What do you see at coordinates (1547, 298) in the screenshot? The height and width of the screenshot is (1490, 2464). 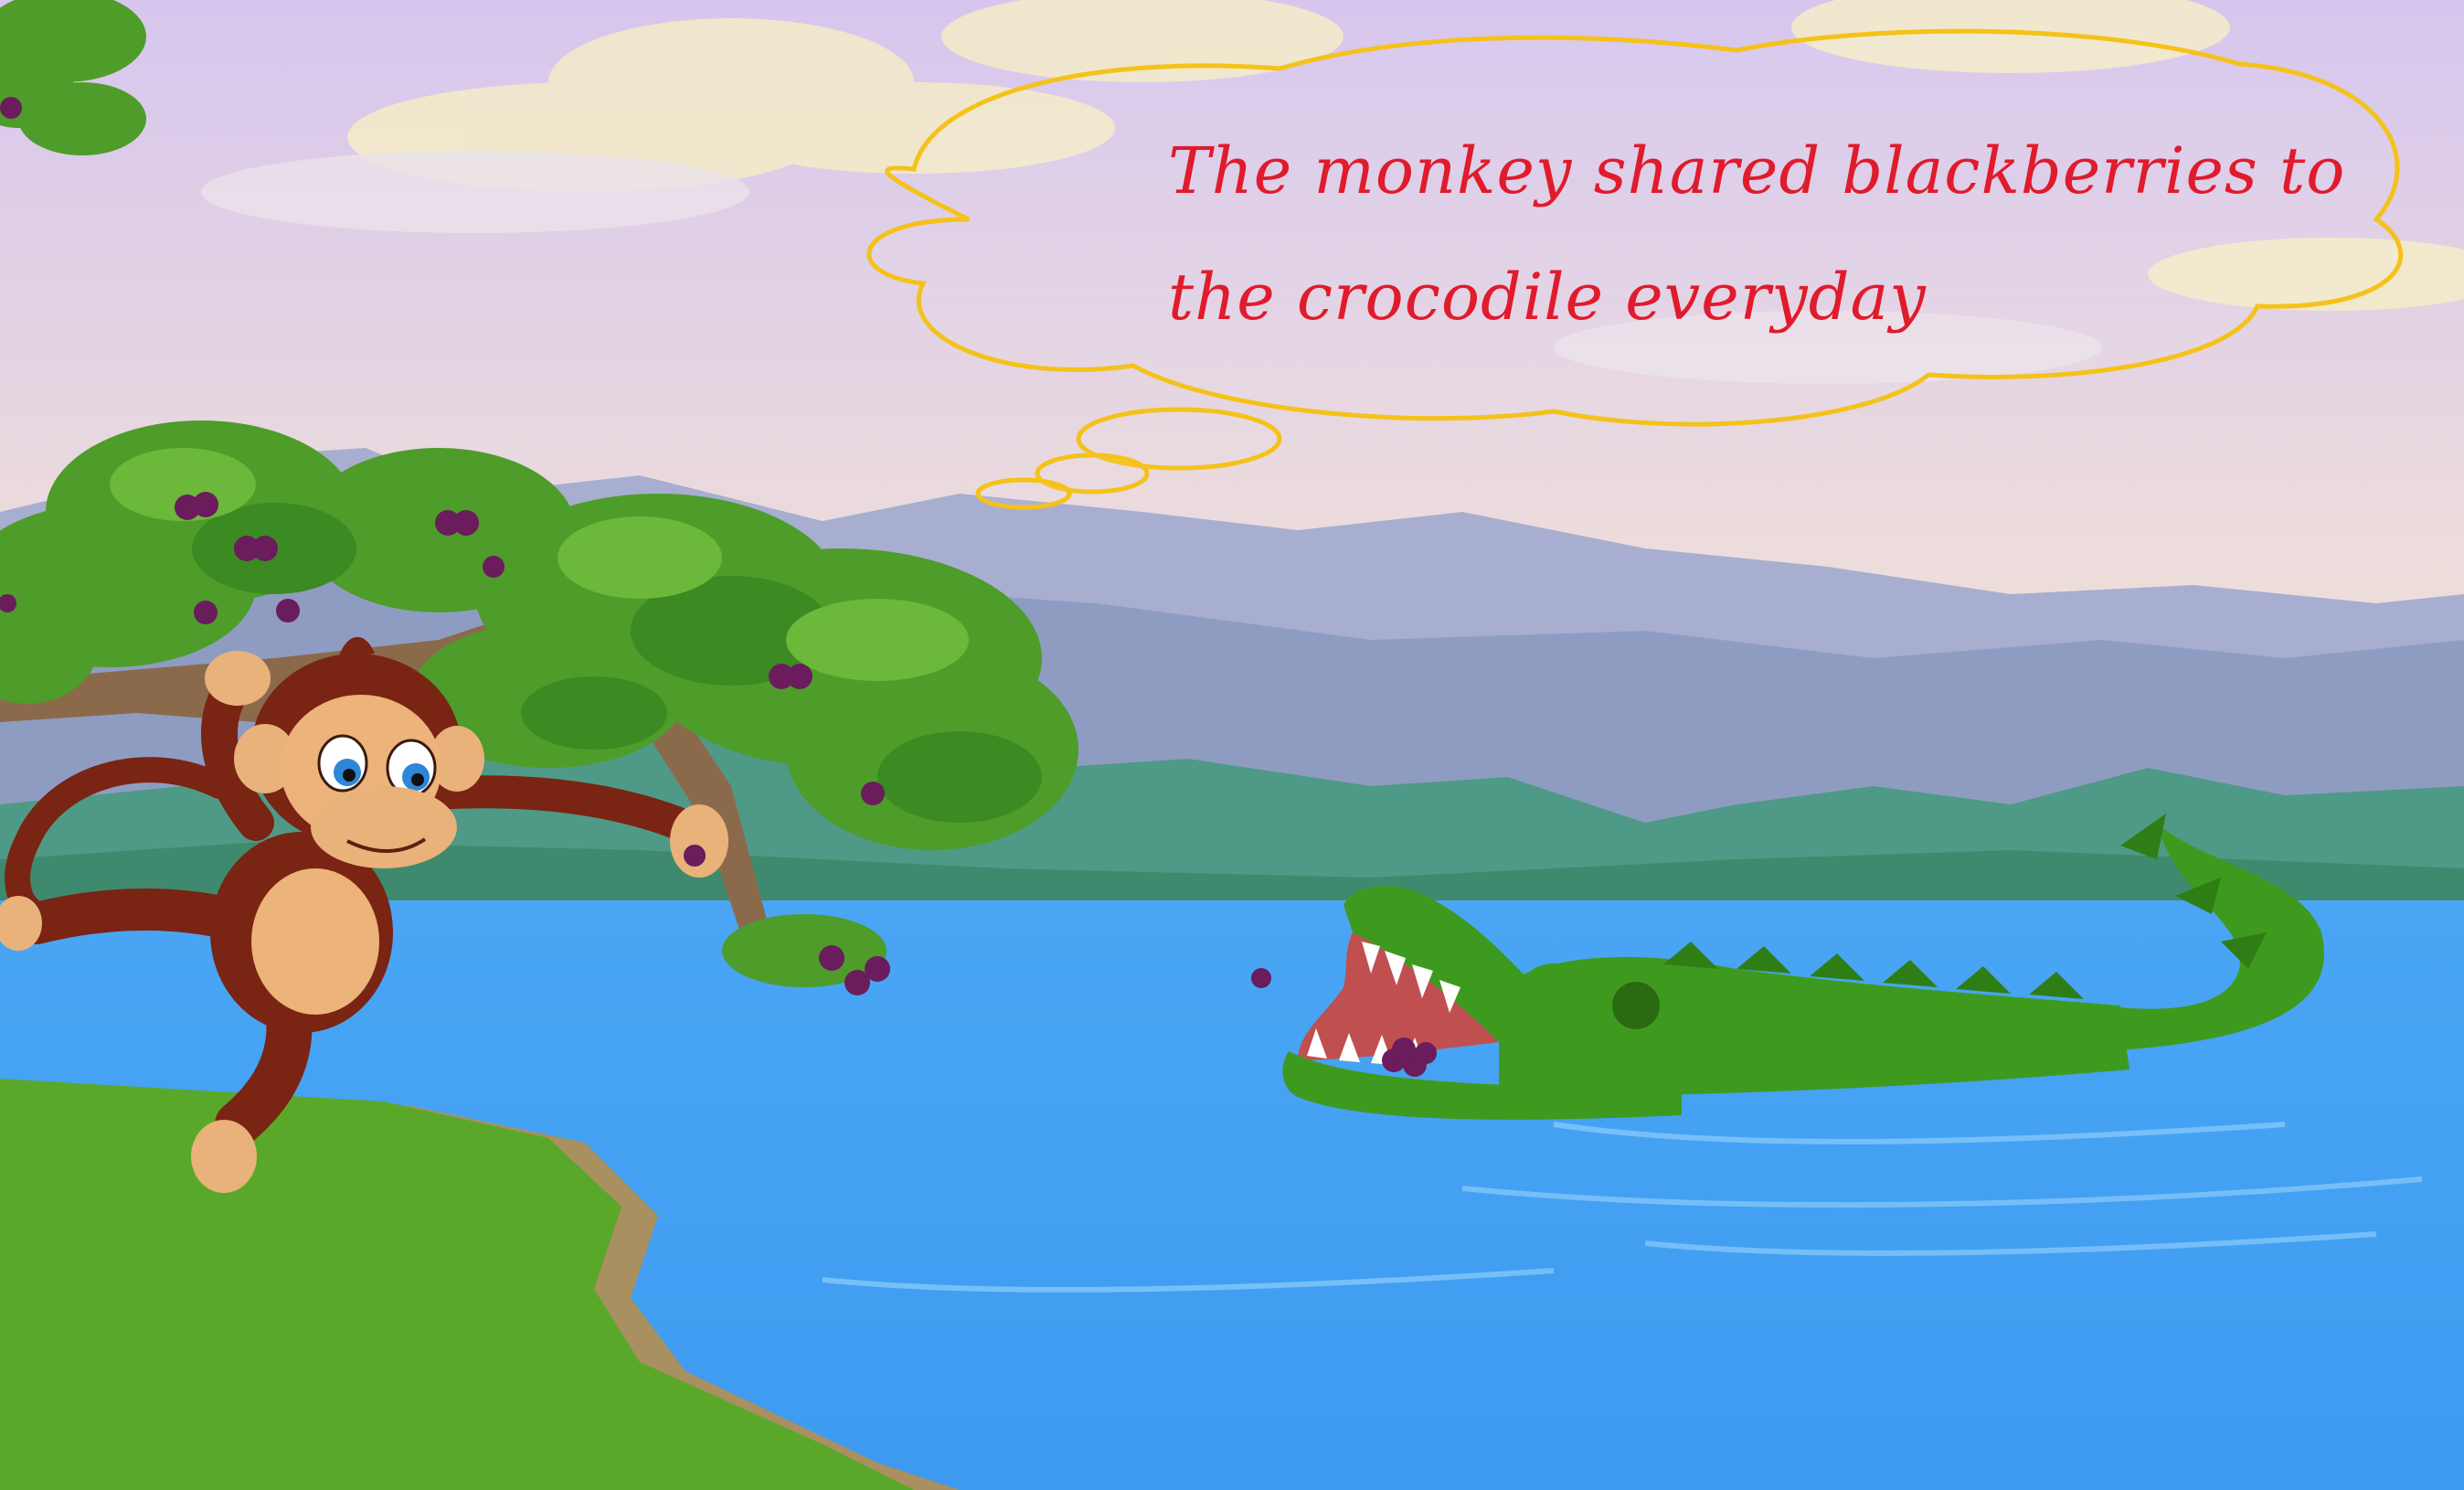 I see `caption-line-2: the crocodile everyday` at bounding box center [1547, 298].